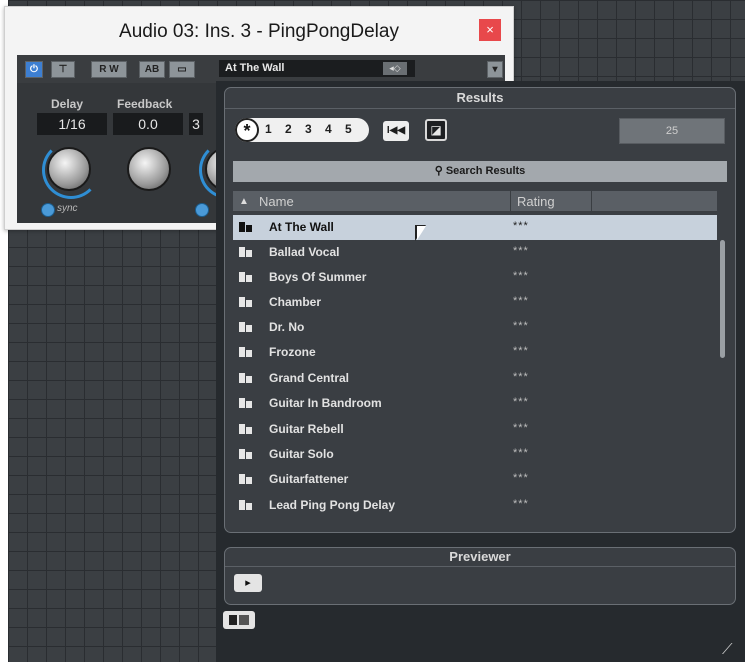  Describe the element at coordinates (259, 31) in the screenshot. I see `plugin-window-title: Audio 03: Ins. 3 - PingPongDelay` at that location.